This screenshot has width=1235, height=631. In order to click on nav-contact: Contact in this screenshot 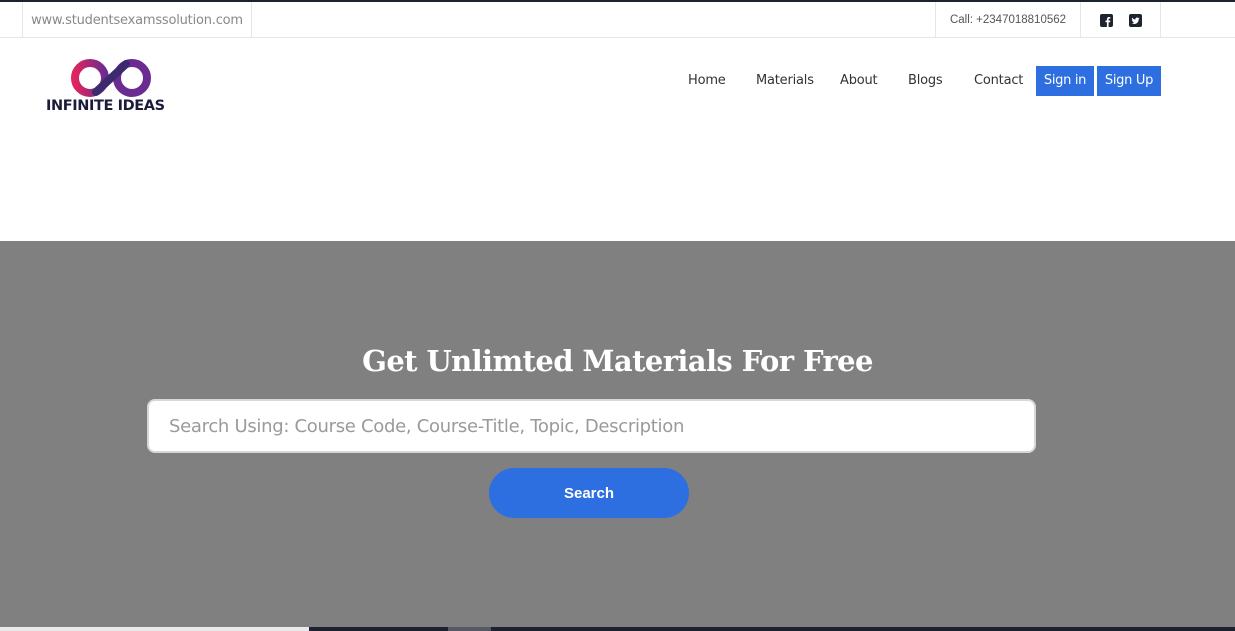, I will do `click(998, 80)`.